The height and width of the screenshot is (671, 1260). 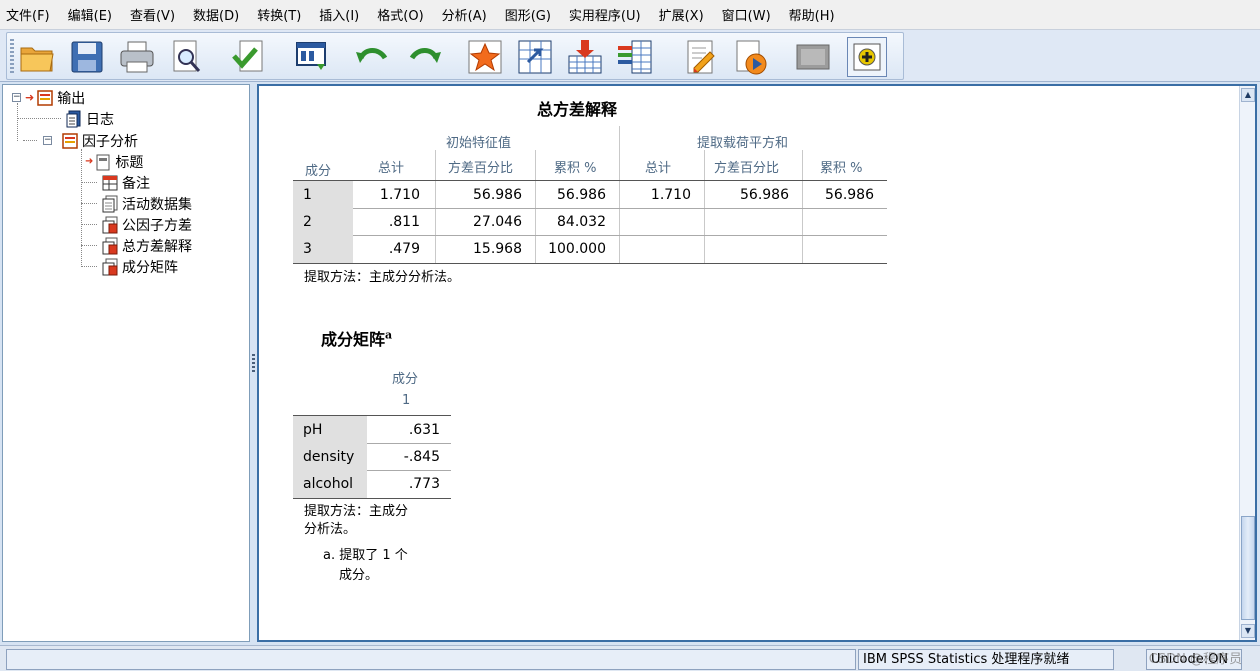 What do you see at coordinates (219, 14) in the screenshot?
I see `menu-item: 数据(D)` at bounding box center [219, 14].